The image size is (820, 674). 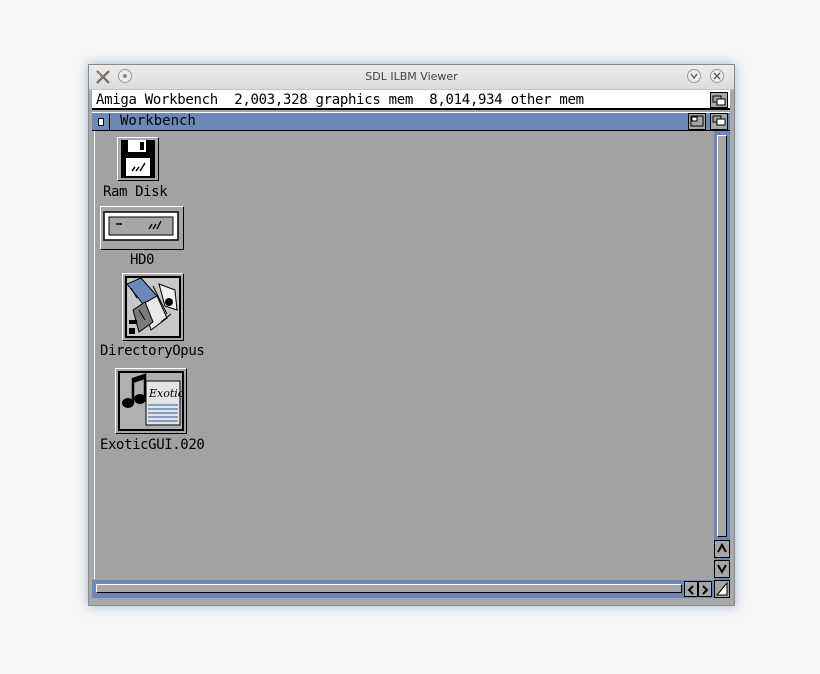 I want to click on close-button, so click(x=717, y=76).